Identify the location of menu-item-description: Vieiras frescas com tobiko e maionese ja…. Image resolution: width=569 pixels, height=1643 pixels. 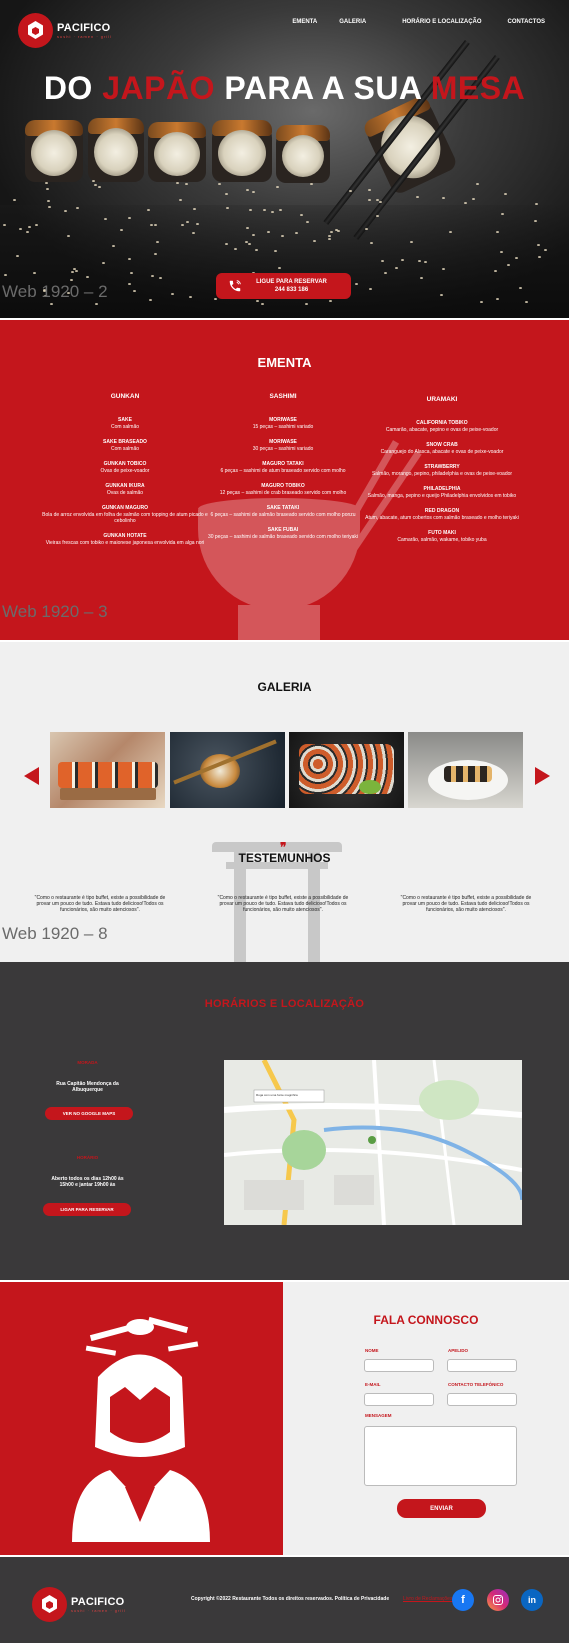
(125, 543).